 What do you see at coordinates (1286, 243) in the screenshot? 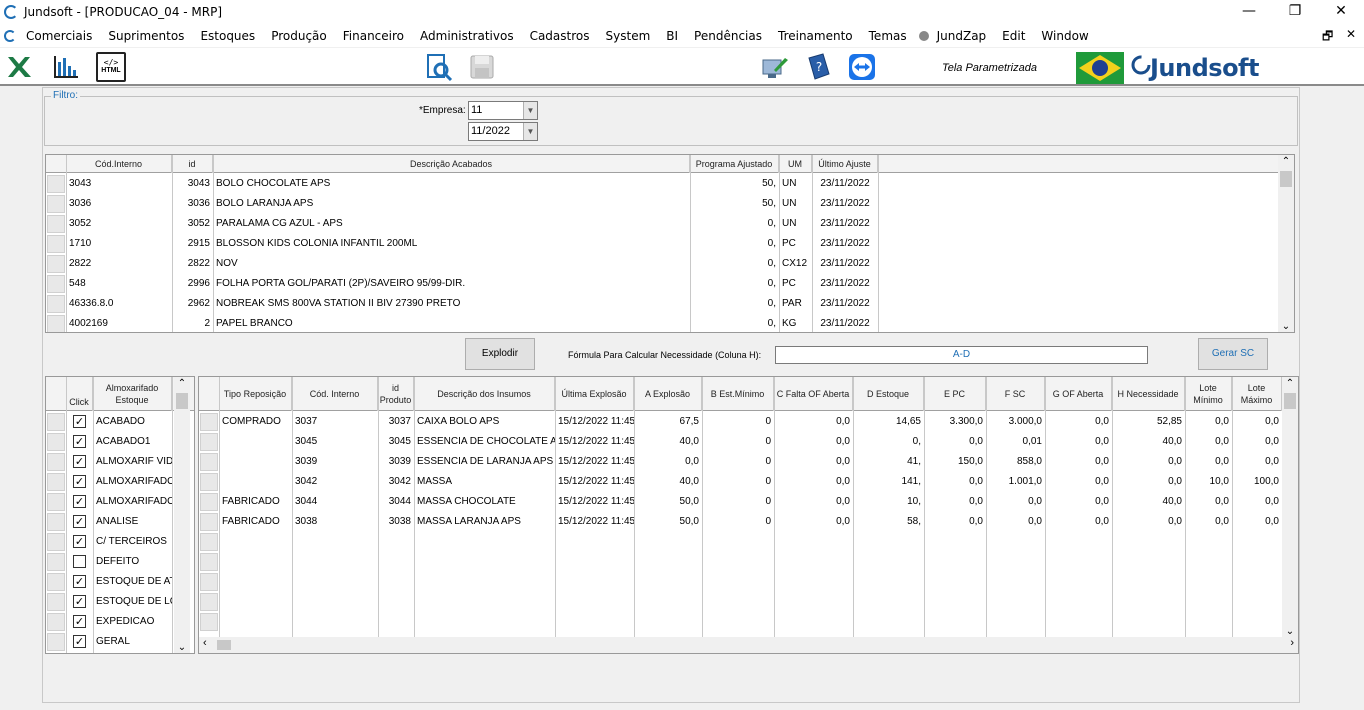
I see `acabados-scrollbar: ⌃ ⌄` at bounding box center [1286, 243].